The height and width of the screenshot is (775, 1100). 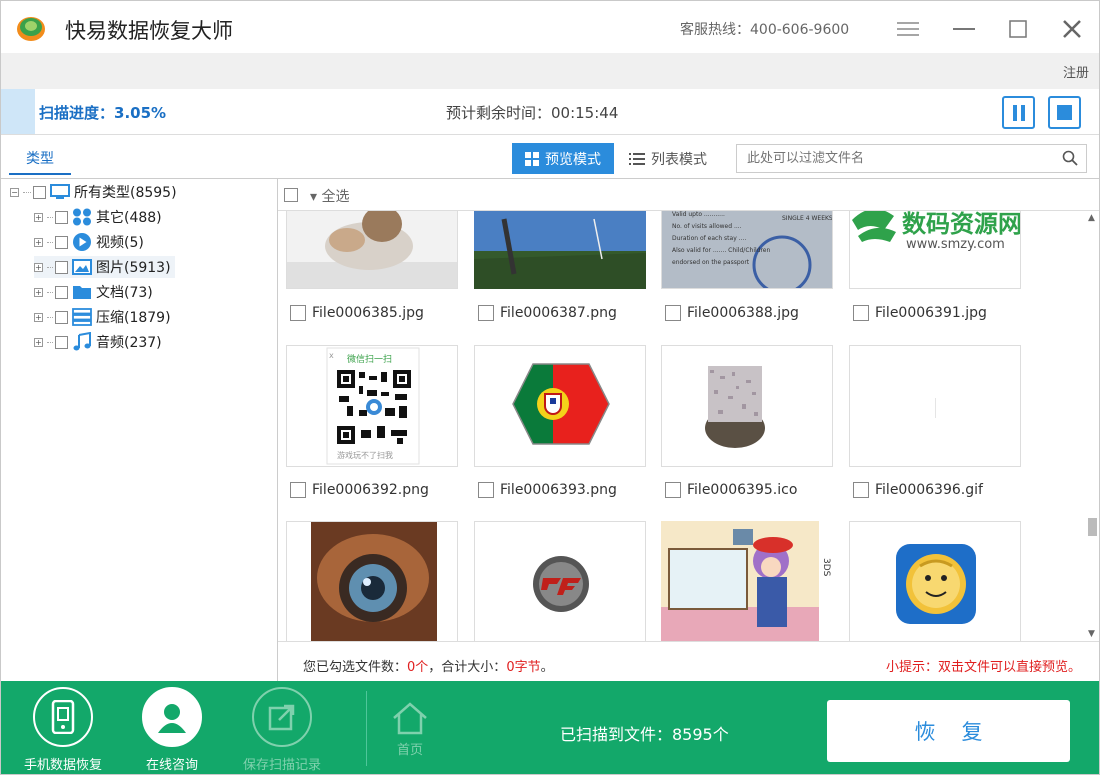 I want to click on filter-input, so click(x=897, y=157).